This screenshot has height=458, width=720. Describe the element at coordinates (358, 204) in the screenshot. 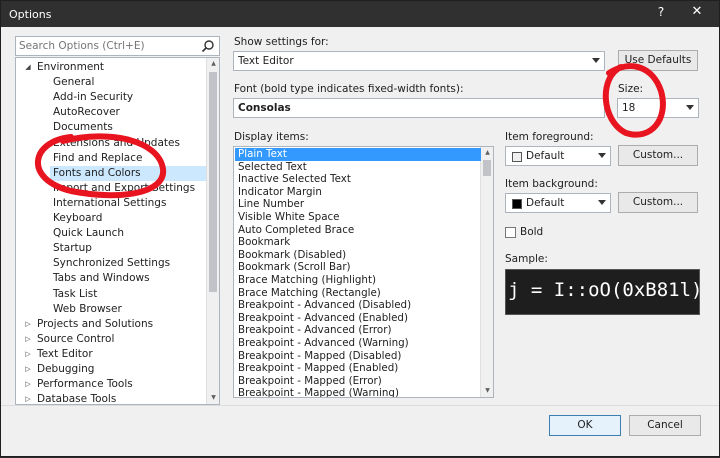

I see `list-item: Line Number` at that location.